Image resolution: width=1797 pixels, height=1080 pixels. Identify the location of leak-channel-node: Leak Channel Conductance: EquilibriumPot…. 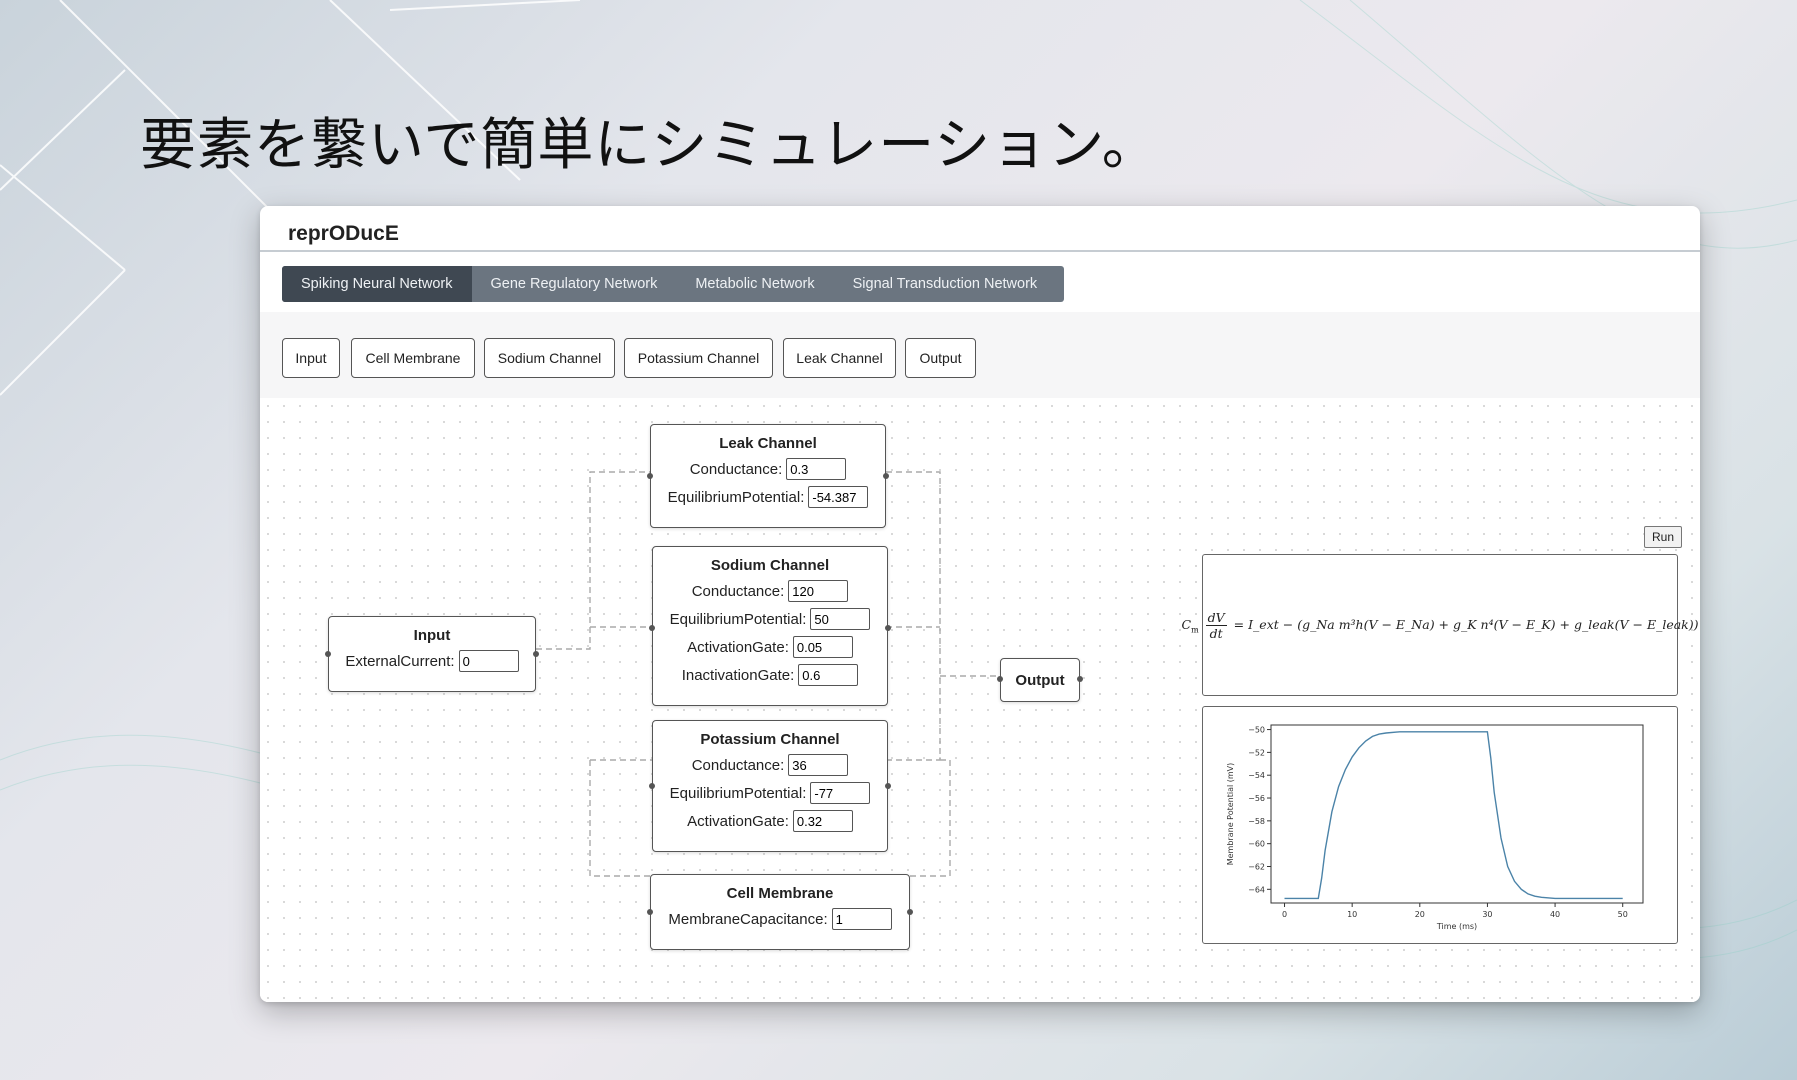
(768, 476).